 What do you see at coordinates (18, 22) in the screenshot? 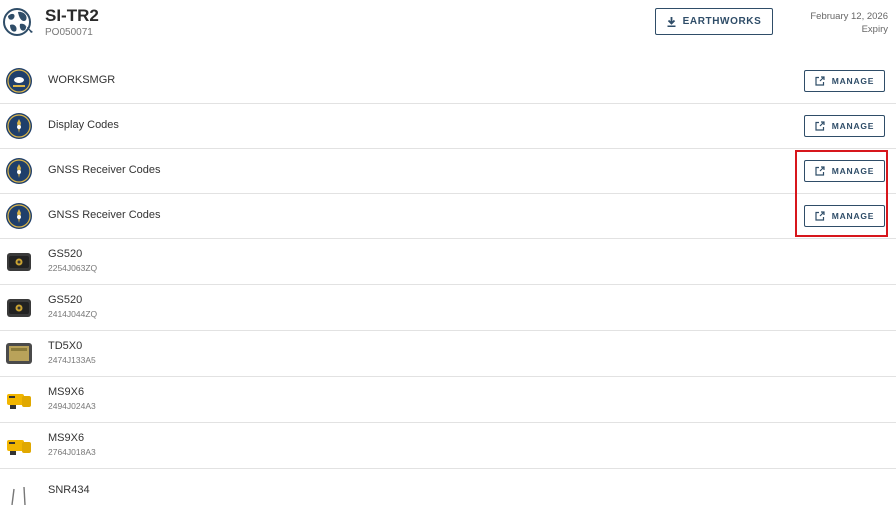
I see `globe-logo-icon` at bounding box center [18, 22].